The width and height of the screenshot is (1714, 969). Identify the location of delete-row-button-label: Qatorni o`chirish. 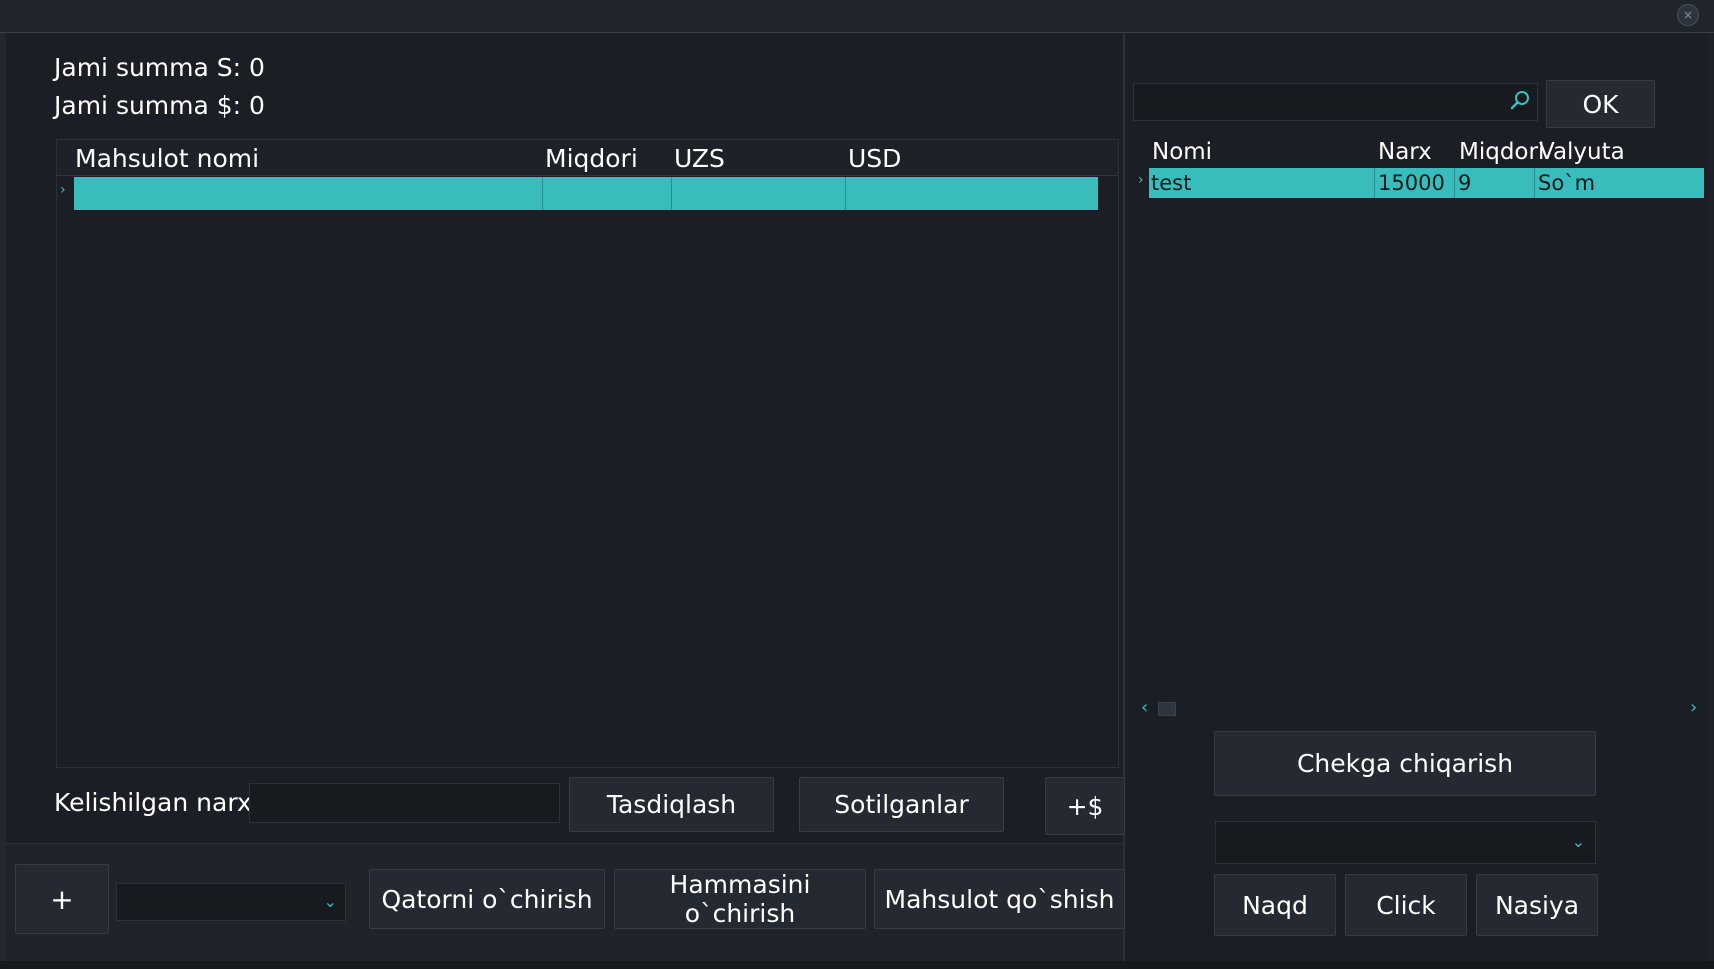
(487, 899).